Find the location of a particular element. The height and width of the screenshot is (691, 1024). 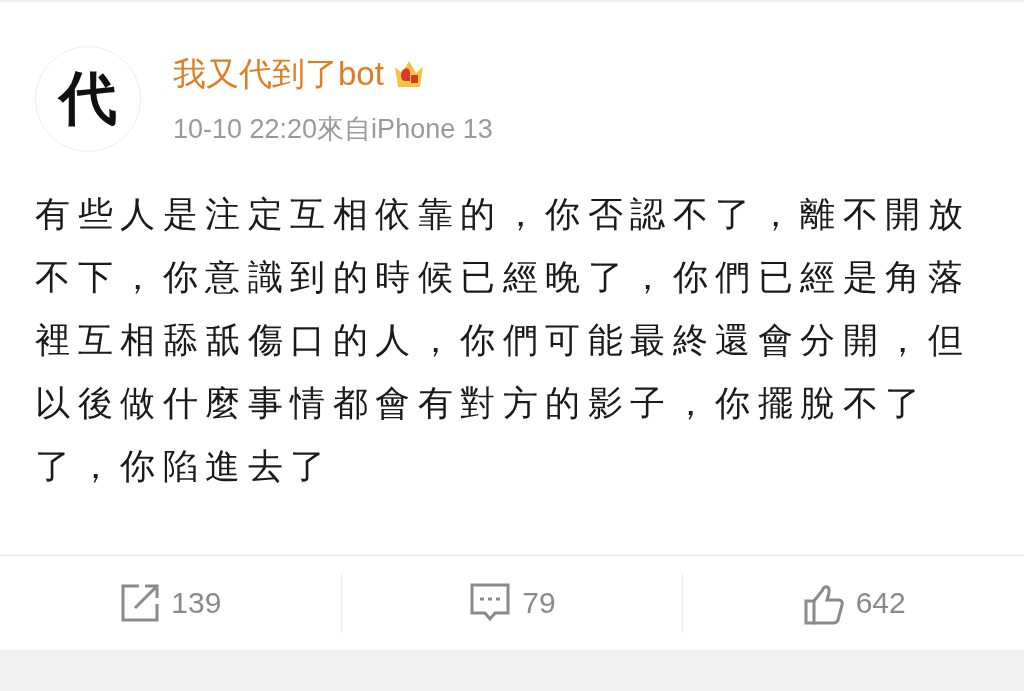

like-button: 642 is located at coordinates (853, 603).